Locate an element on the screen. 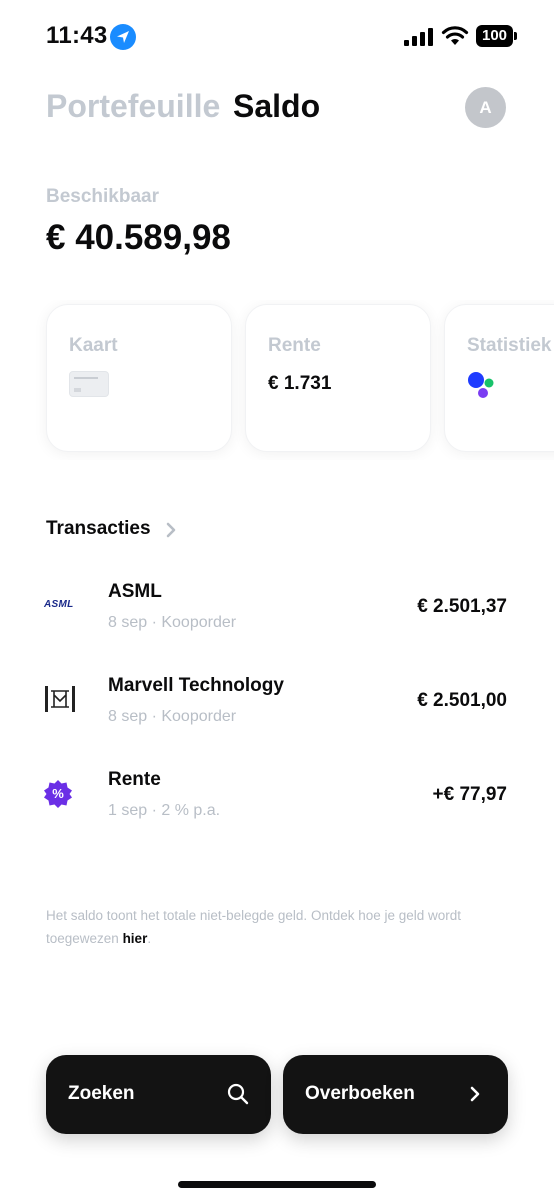 Image resolution: width=554 pixels, height=1200 pixels. location-arrow-icon is located at coordinates (123, 37).